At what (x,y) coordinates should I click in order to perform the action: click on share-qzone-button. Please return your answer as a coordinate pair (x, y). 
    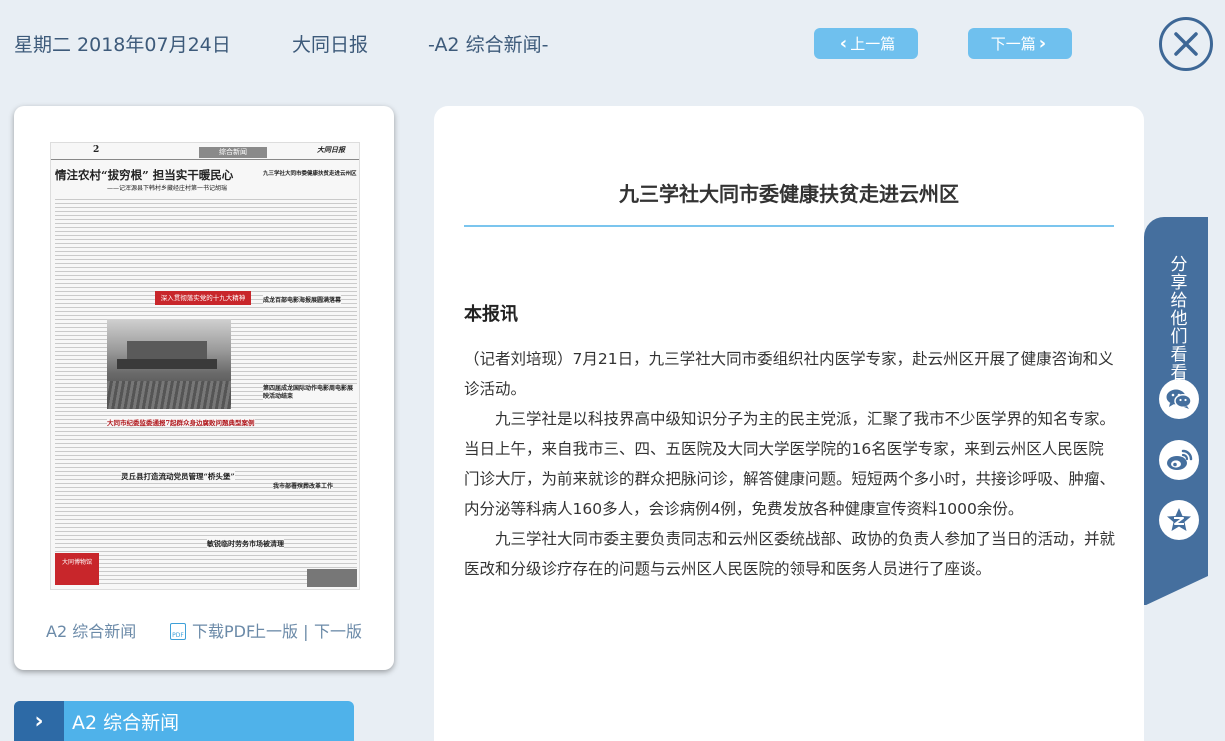
    Looking at the image, I should click on (1179, 520).